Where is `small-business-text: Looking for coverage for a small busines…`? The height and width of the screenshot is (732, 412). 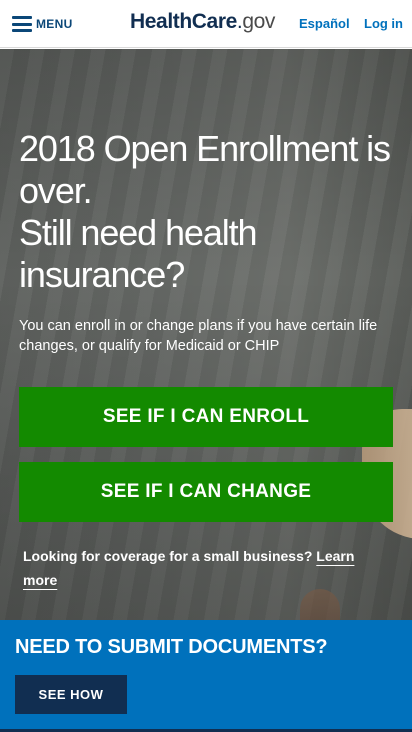
small-business-text: Looking for coverage for a small busines… is located at coordinates (168, 556).